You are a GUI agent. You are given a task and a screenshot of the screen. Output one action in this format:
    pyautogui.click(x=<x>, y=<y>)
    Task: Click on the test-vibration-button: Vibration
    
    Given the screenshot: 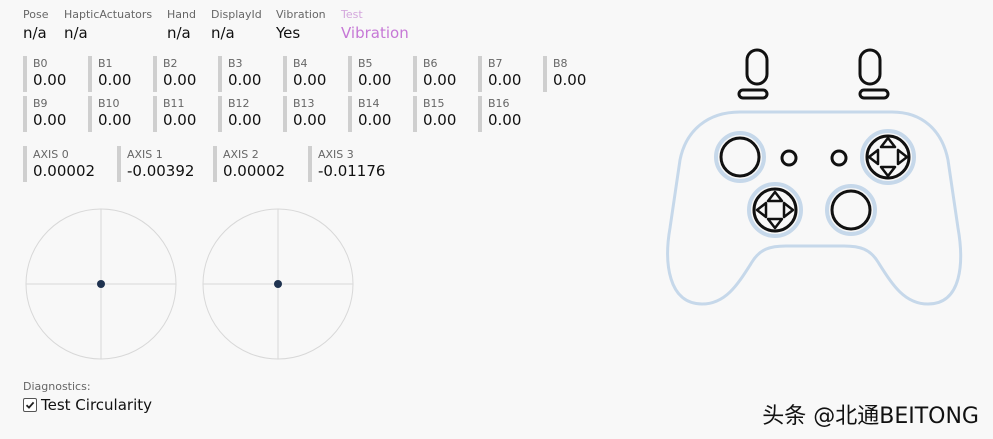 What is the action you would take?
    pyautogui.click(x=375, y=33)
    